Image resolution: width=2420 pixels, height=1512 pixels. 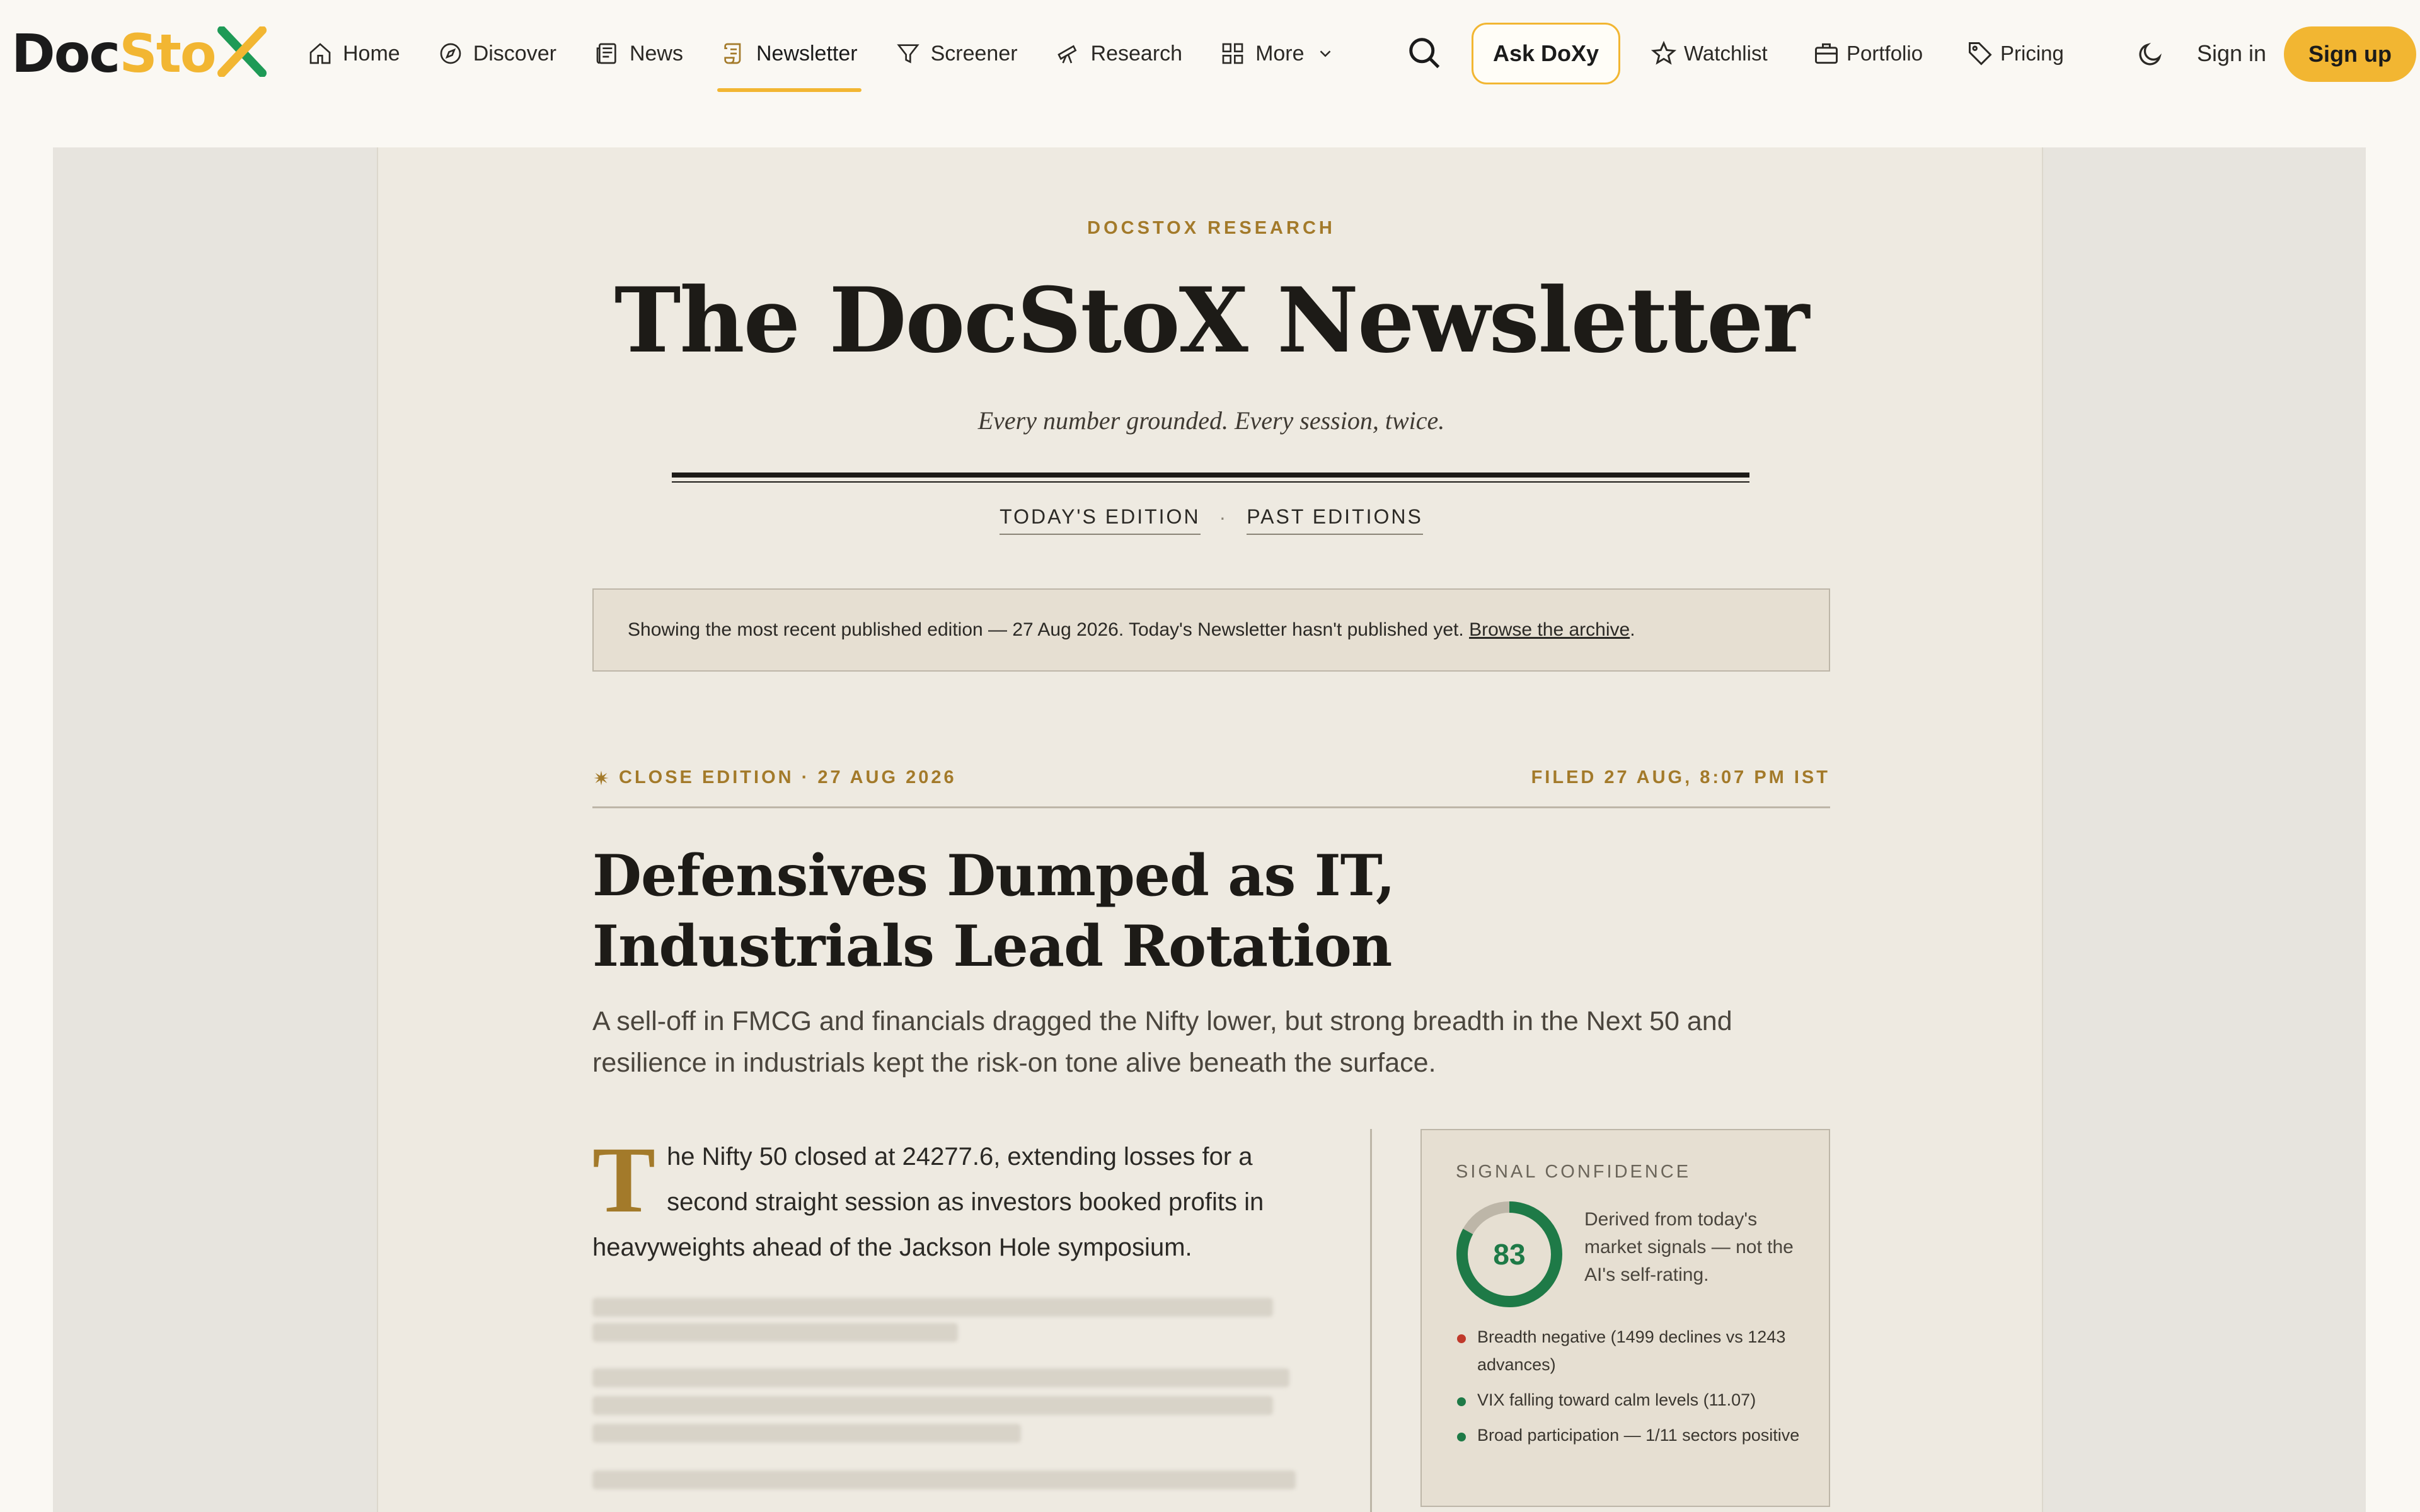 I want to click on masthead-kicker: DOCSTOX RESEARCH, so click(x=1211, y=228).